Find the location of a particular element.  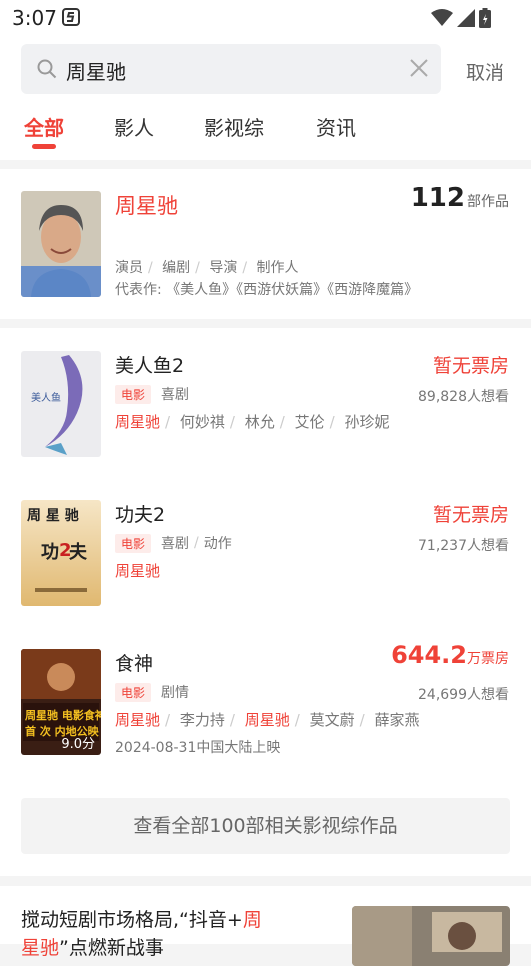

news-thumbnail is located at coordinates (431, 936).